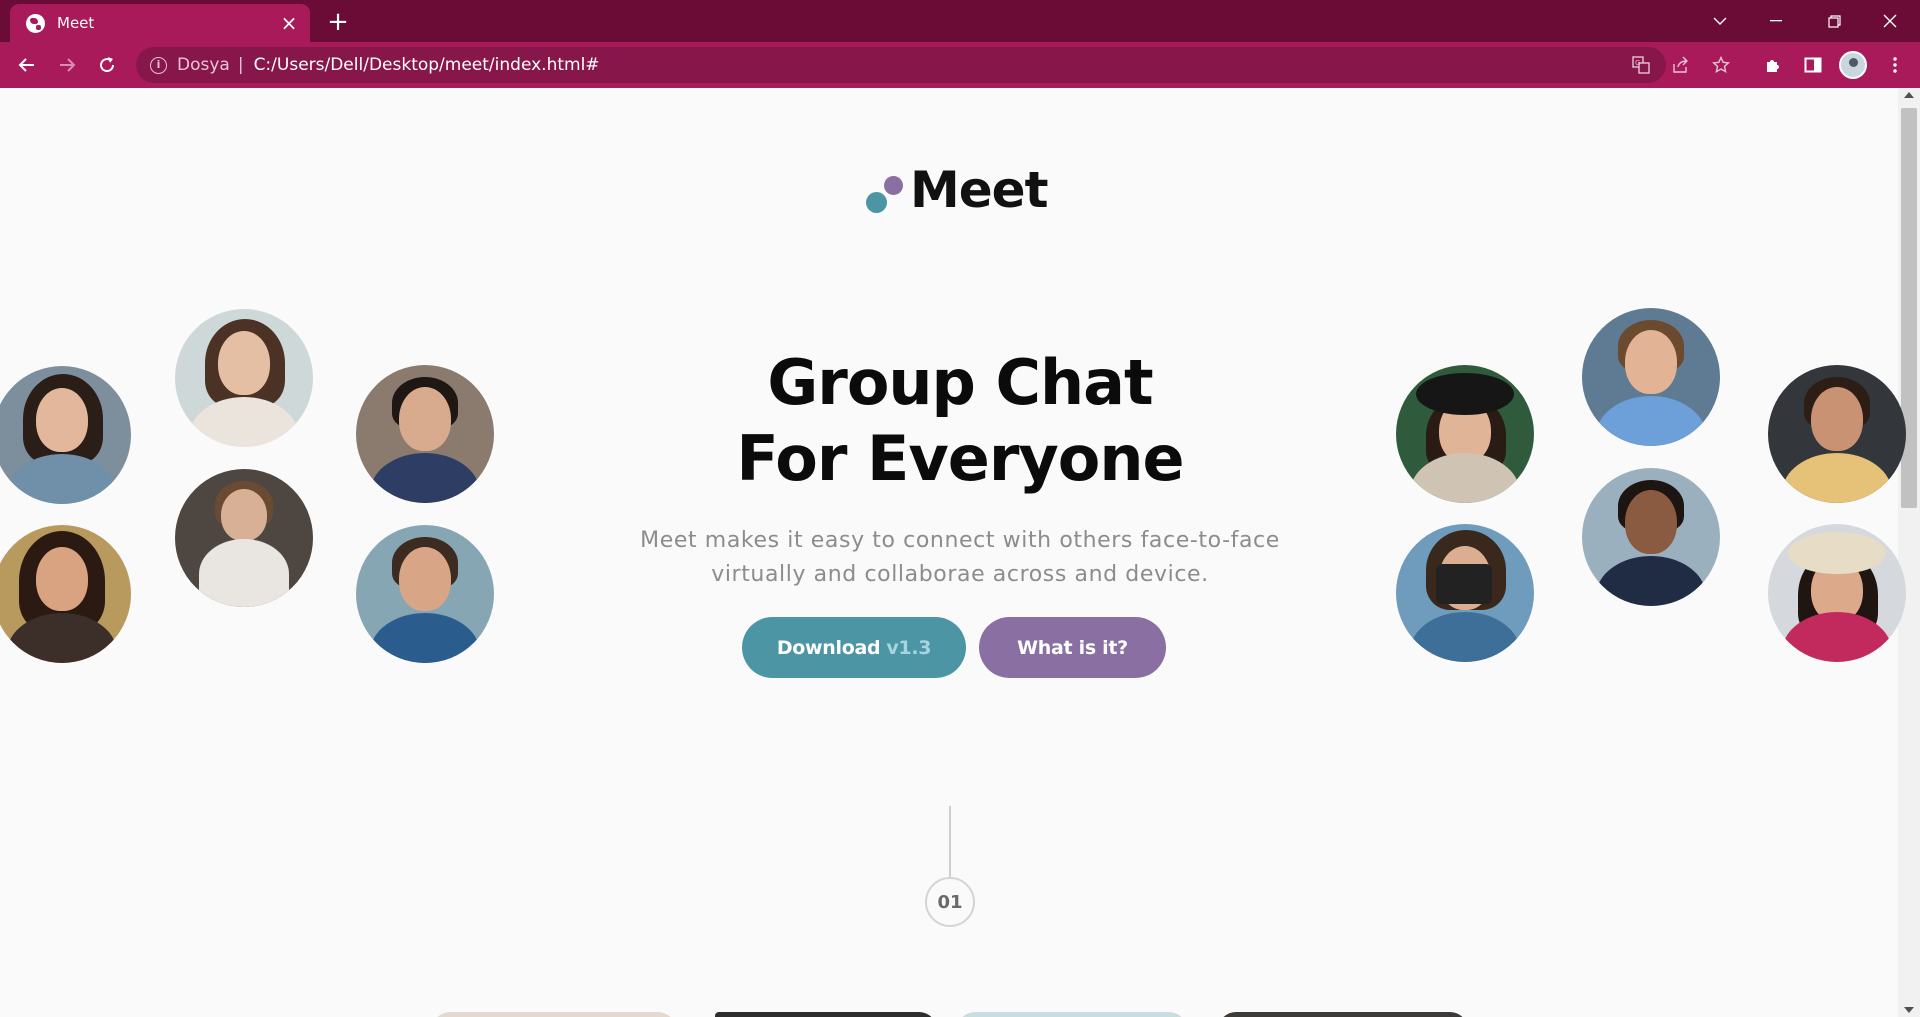 This screenshot has height=1017, width=1920. I want to click on avatar-man-laptop, so click(1651, 377).